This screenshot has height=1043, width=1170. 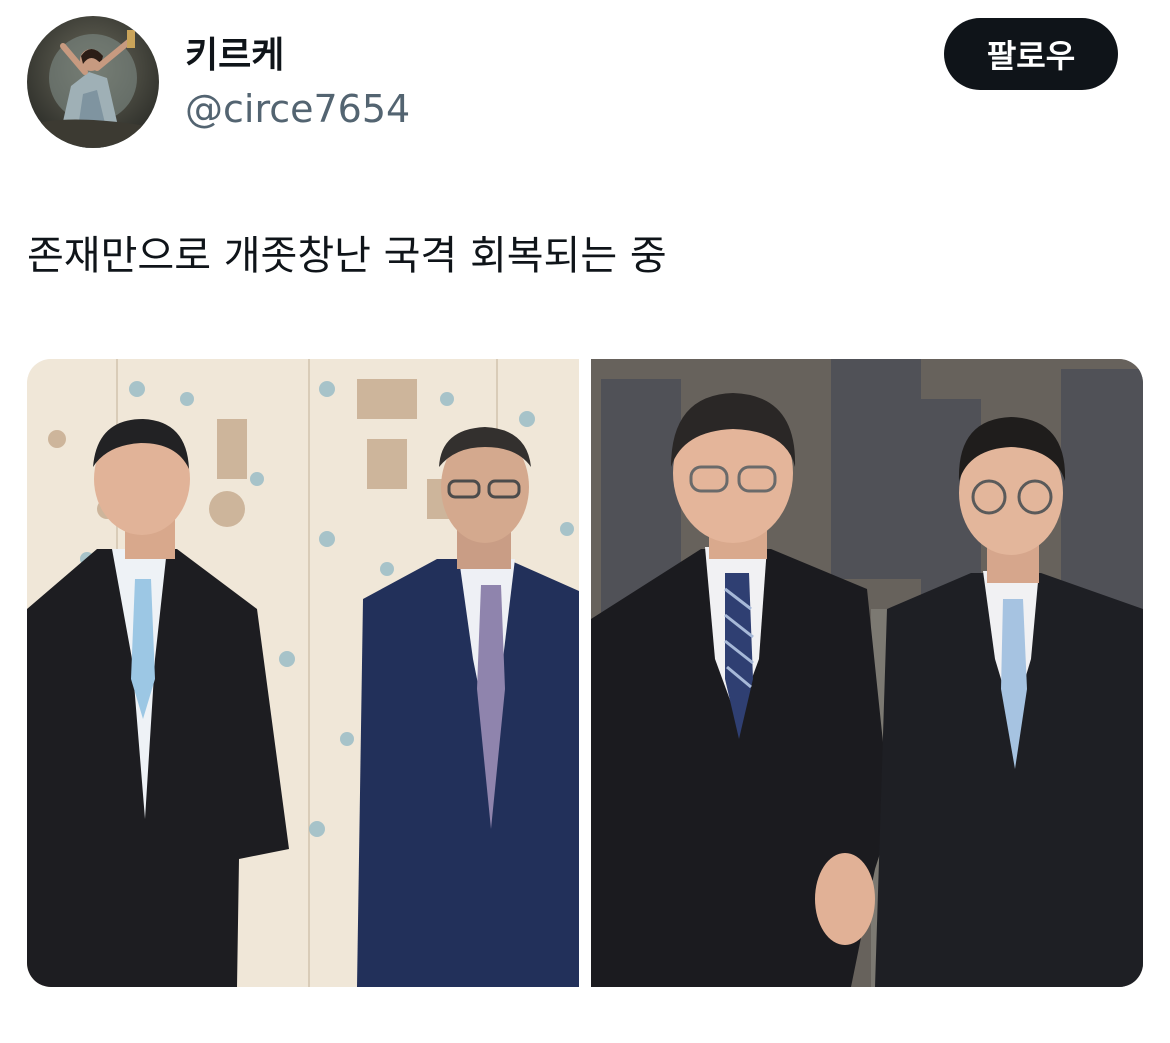 What do you see at coordinates (297, 109) in the screenshot?
I see `user-handle: @circe7654` at bounding box center [297, 109].